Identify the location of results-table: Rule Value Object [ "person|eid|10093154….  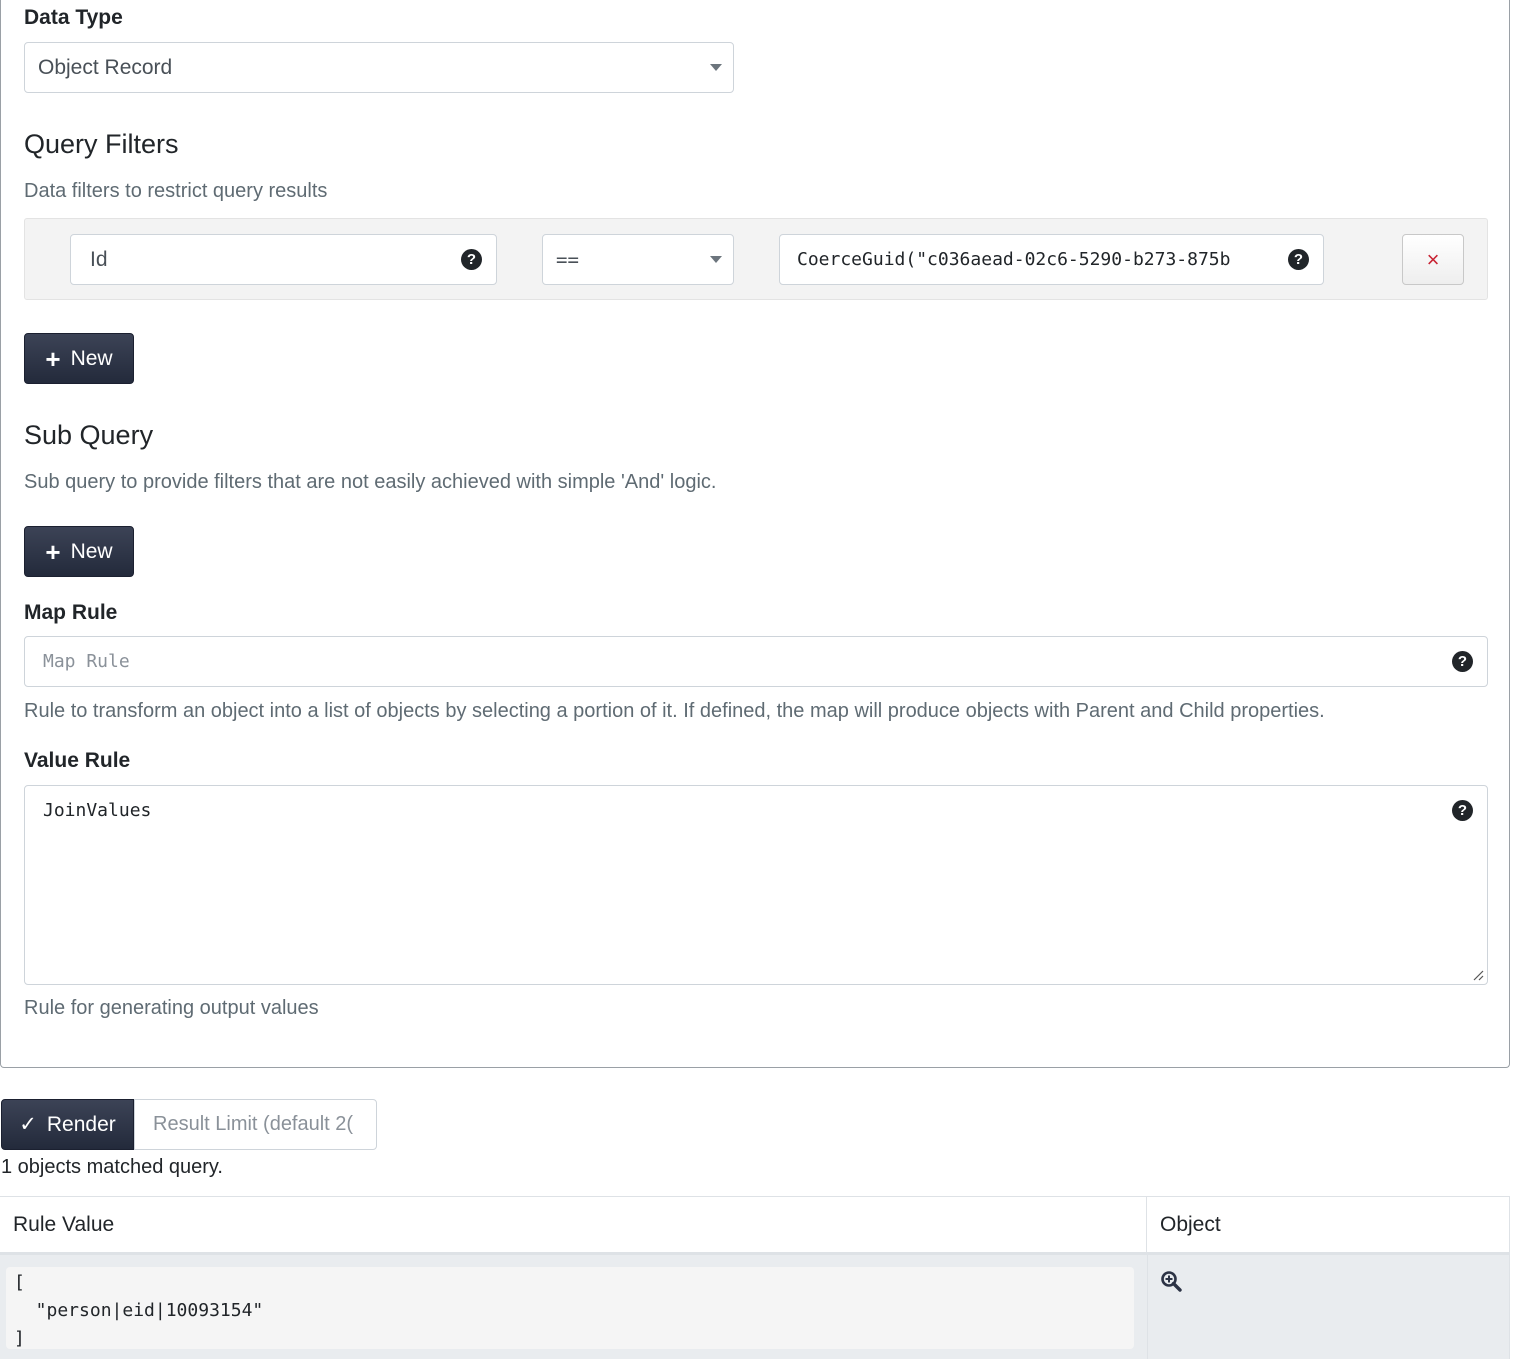
(755, 1277).